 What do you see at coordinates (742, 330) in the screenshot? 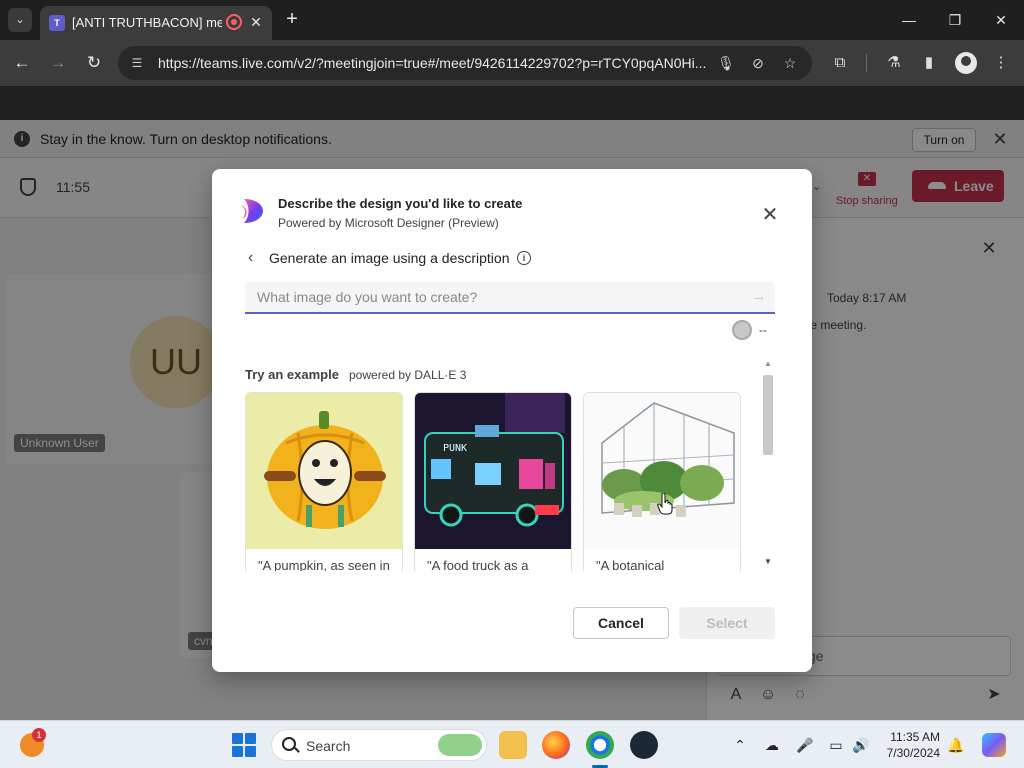
I see `boost-credits-icon` at bounding box center [742, 330].